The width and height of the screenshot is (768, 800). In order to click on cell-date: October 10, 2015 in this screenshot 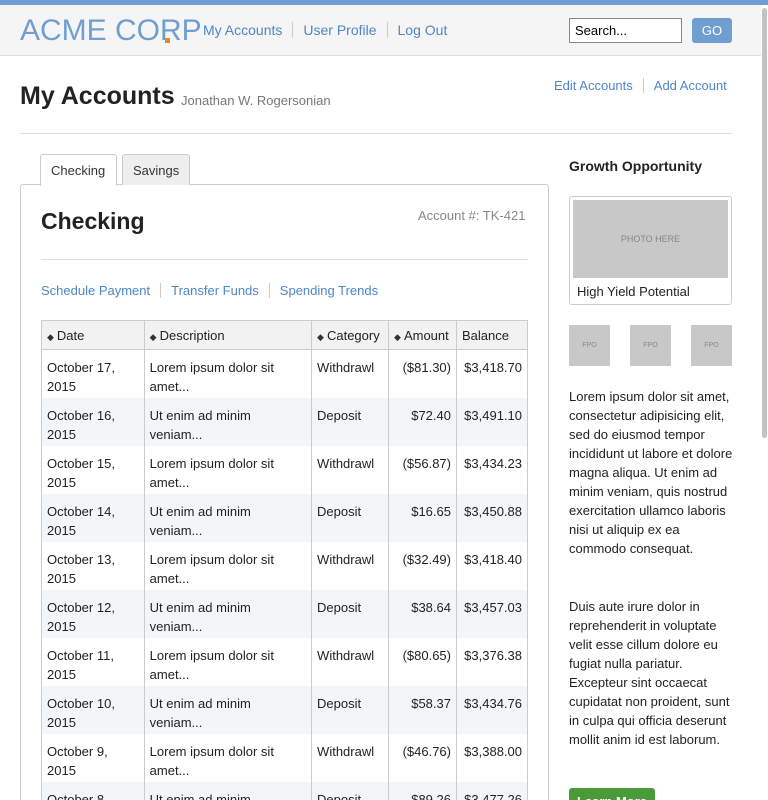, I will do `click(93, 709)`.